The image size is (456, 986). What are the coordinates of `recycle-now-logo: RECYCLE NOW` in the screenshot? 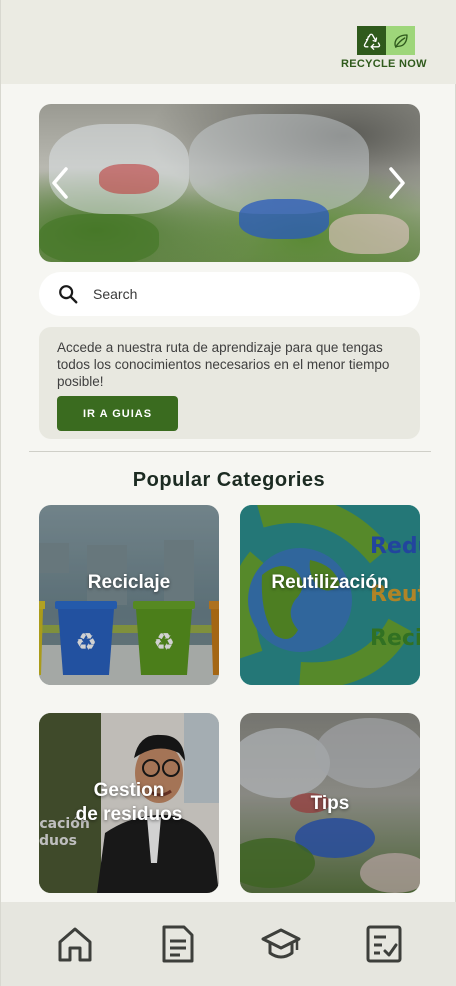 It's located at (384, 50).